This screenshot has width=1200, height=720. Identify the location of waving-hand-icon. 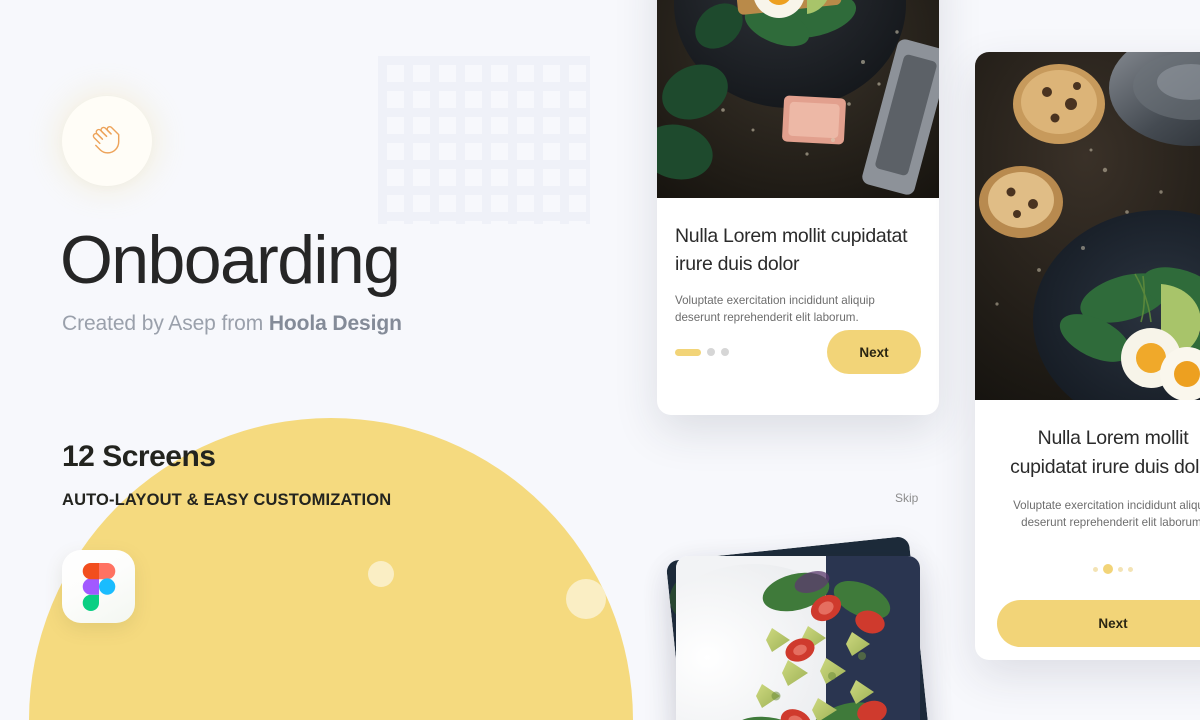
(107, 141).